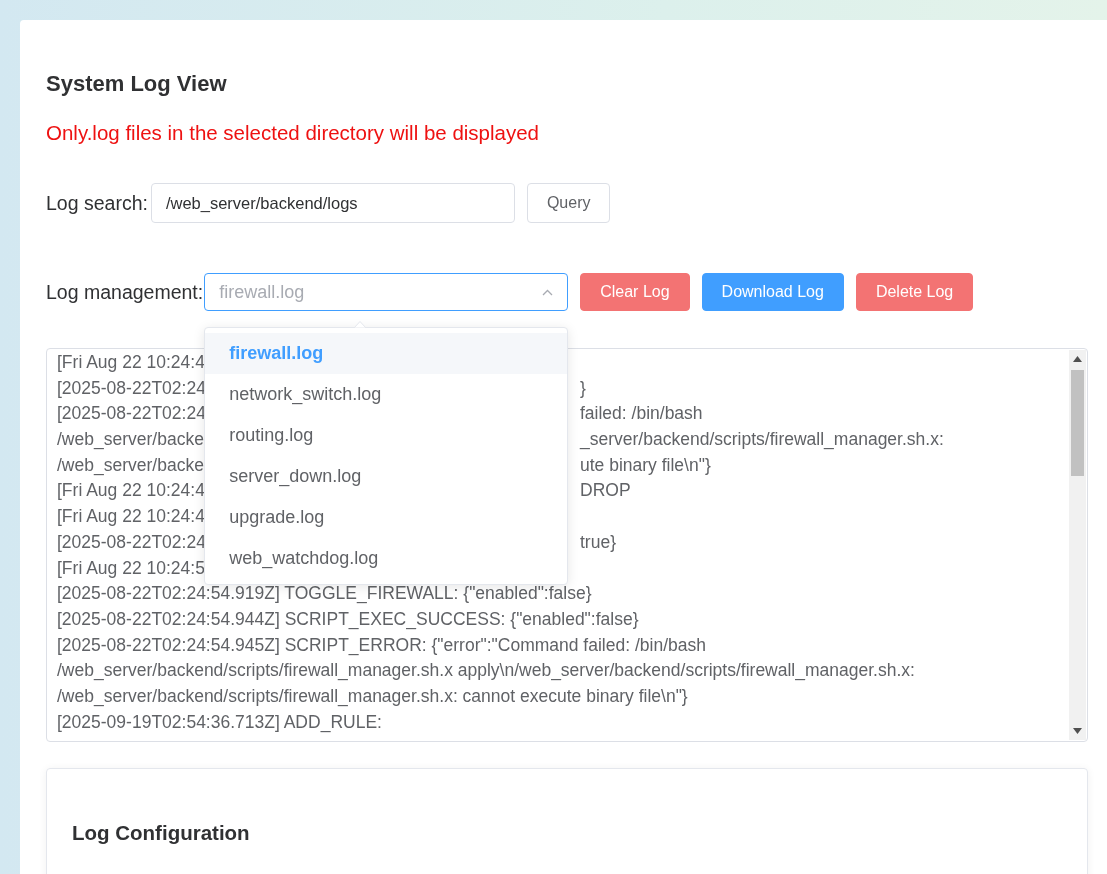 Image resolution: width=1107 pixels, height=874 pixels. Describe the element at coordinates (161, 833) in the screenshot. I see `section-title: Log Configuration` at that location.